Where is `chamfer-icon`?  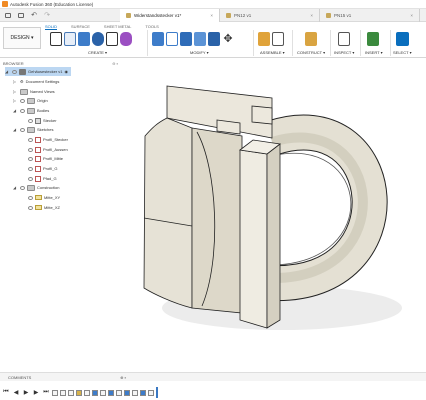
chamfer-icon is located at coordinates (186, 39).